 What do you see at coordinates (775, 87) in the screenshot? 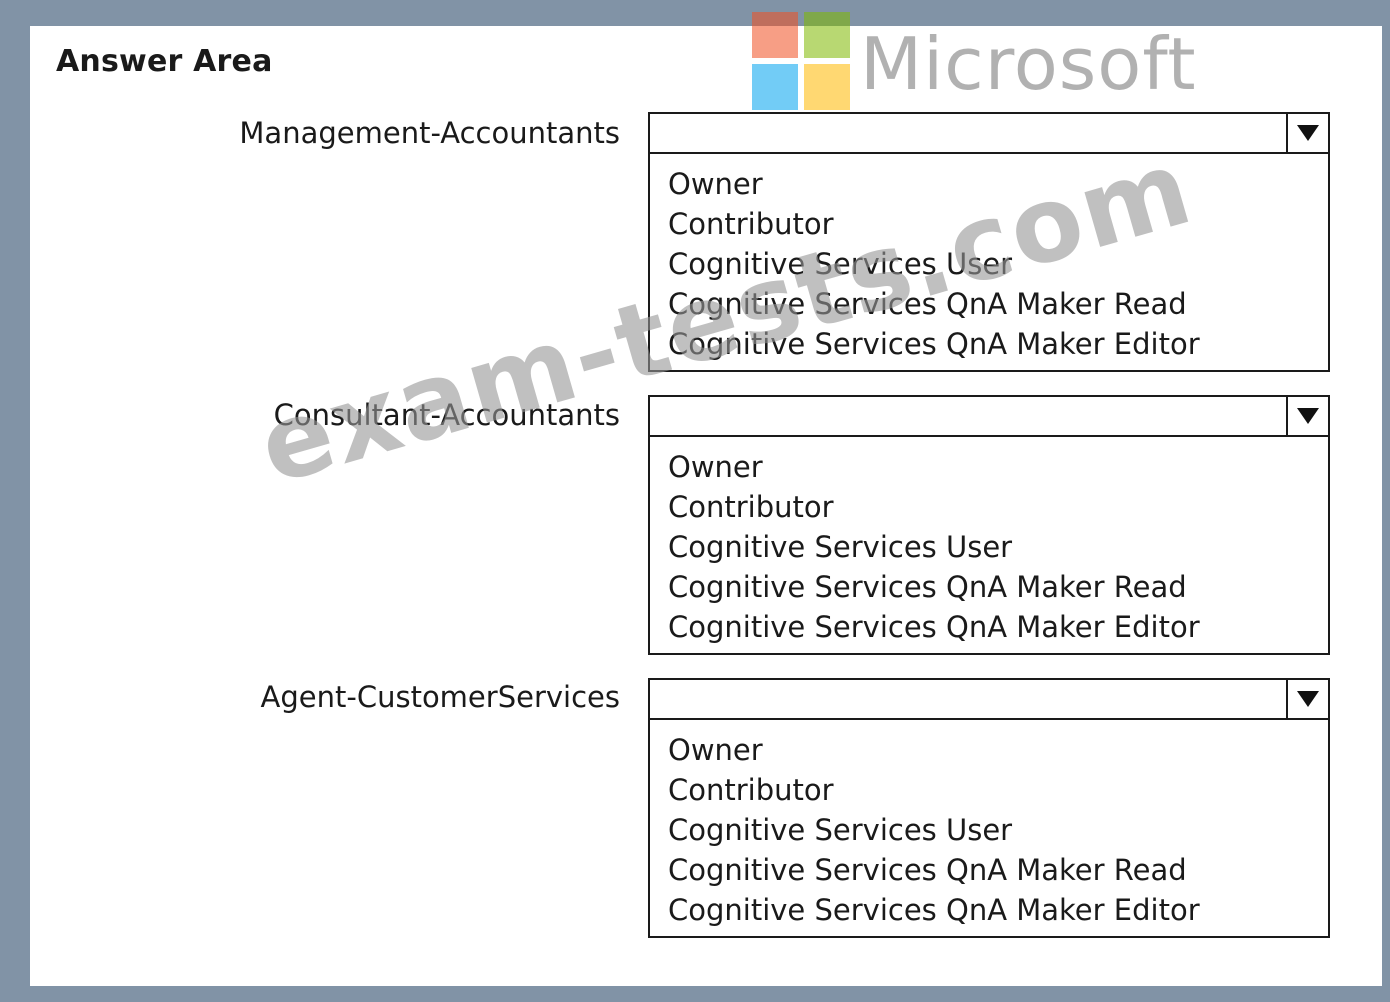
I see `logo-blue-square` at bounding box center [775, 87].